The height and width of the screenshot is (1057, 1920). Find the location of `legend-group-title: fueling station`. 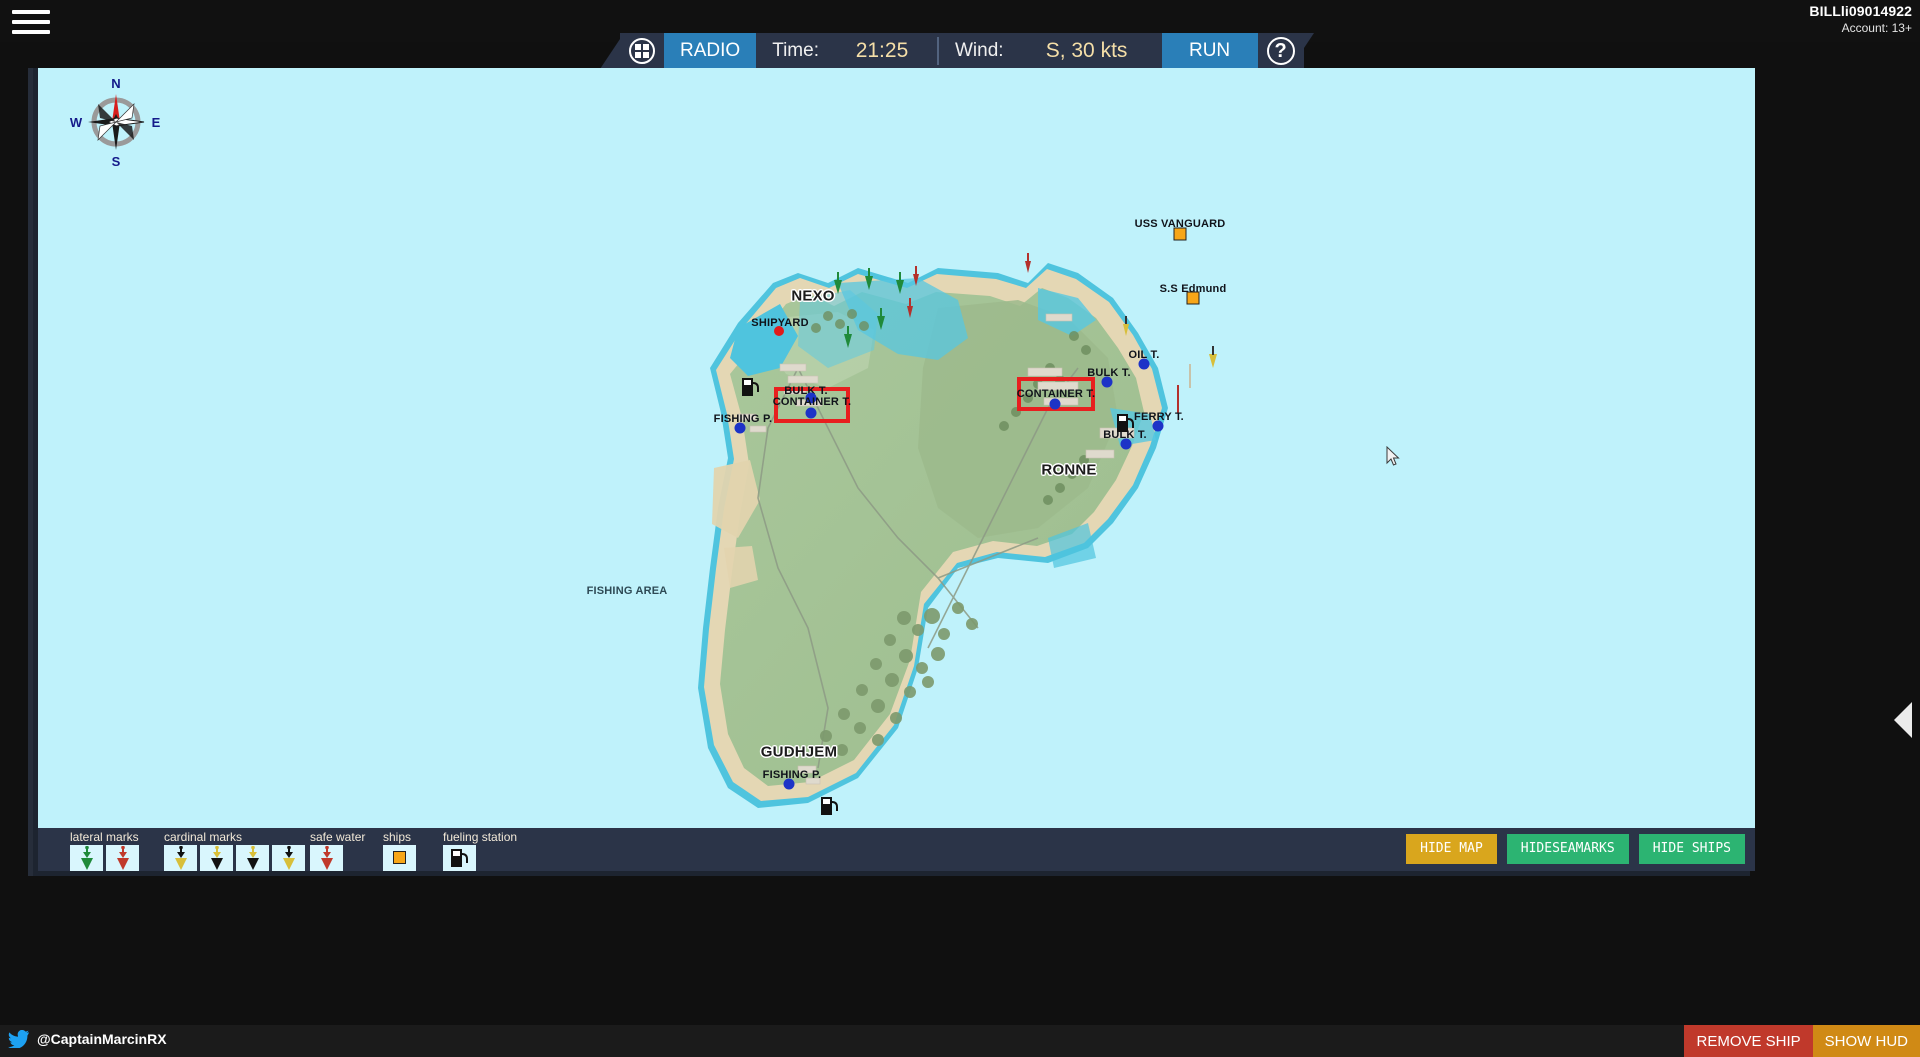

legend-group-title: fueling station is located at coordinates (480, 837).